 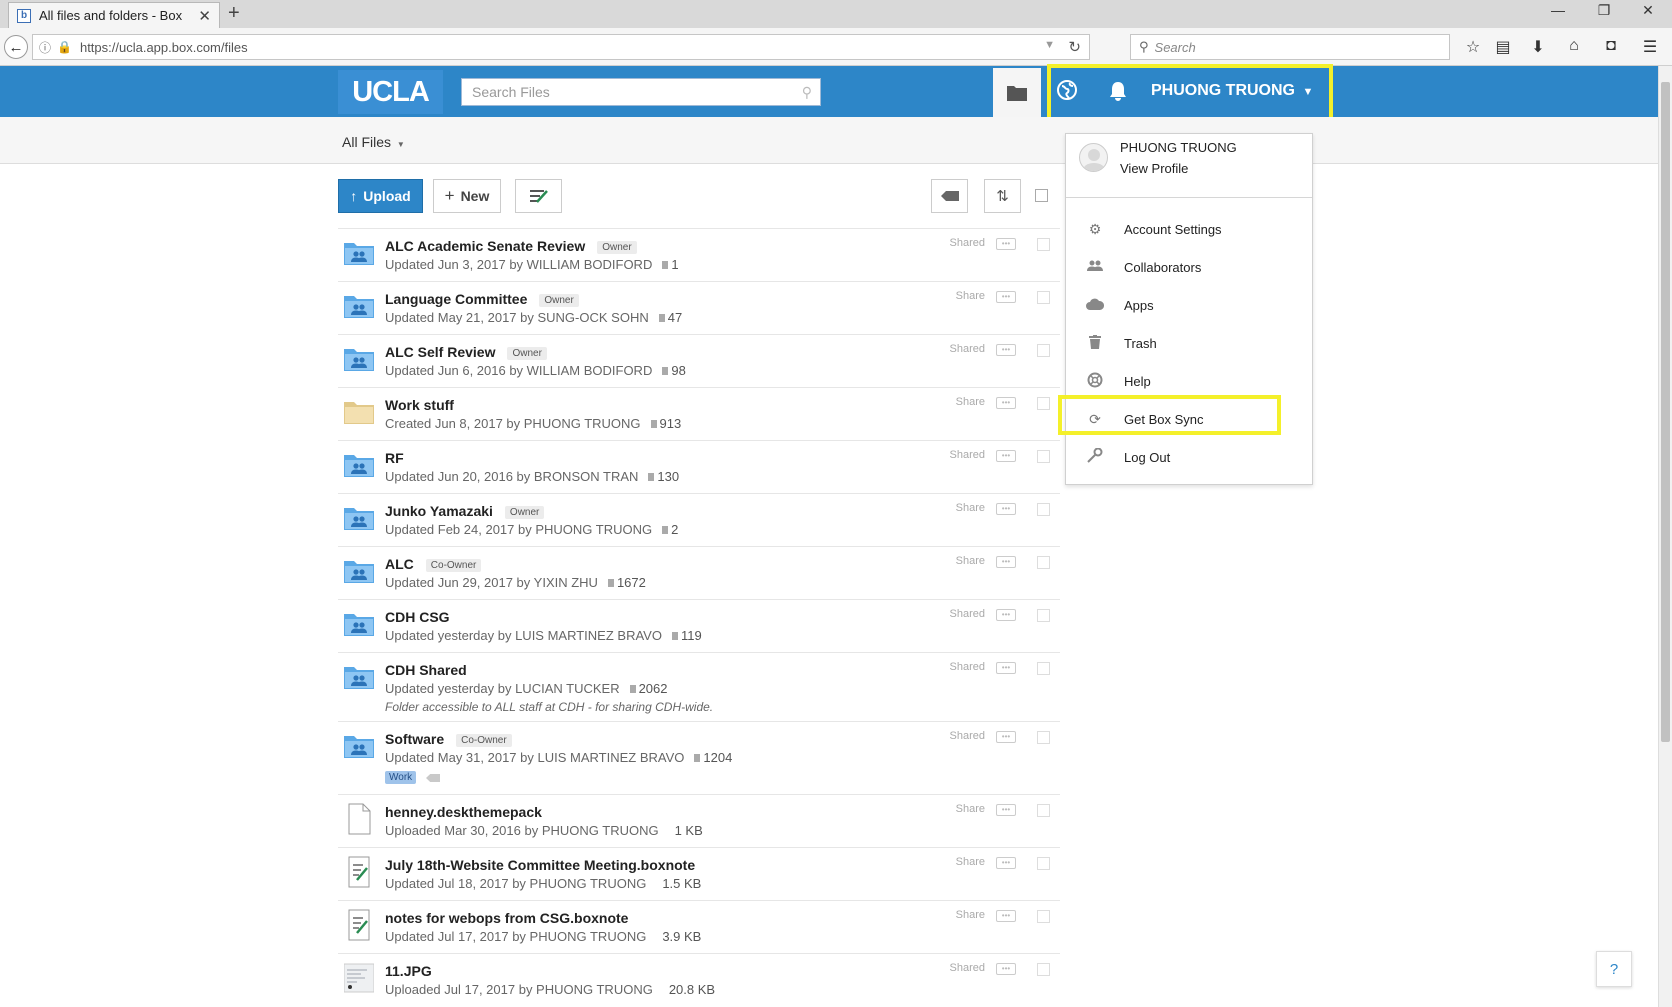 What do you see at coordinates (1189, 381) in the screenshot?
I see `menu-item-help: Help` at bounding box center [1189, 381].